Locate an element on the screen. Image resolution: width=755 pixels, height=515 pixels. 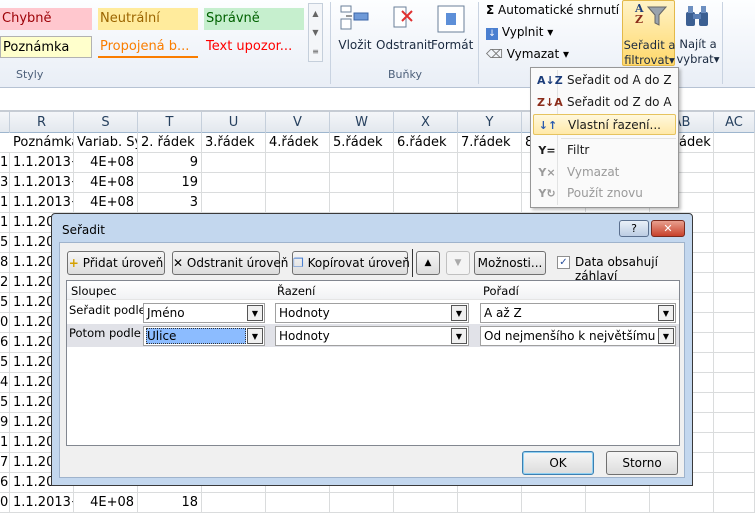
header-cell: Poznámka is located at coordinates (42, 143).